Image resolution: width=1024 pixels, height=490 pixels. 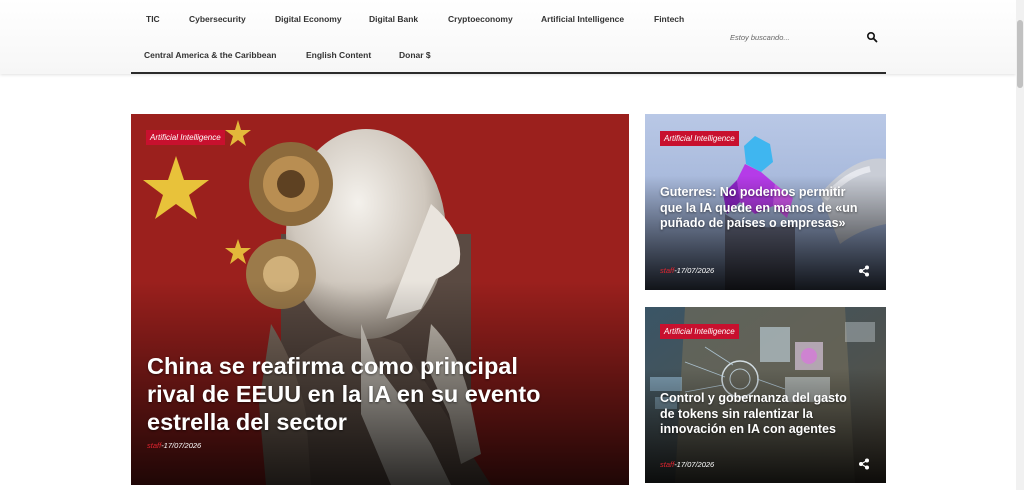 I want to click on nav-item-cybersecurity: Cybersecurity, so click(x=217, y=19).